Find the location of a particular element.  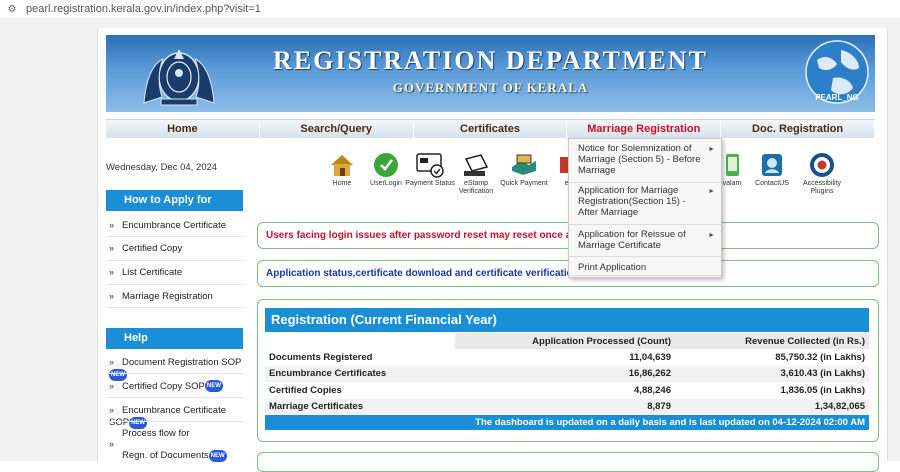

row-count: 16,86,262 is located at coordinates (565, 374).